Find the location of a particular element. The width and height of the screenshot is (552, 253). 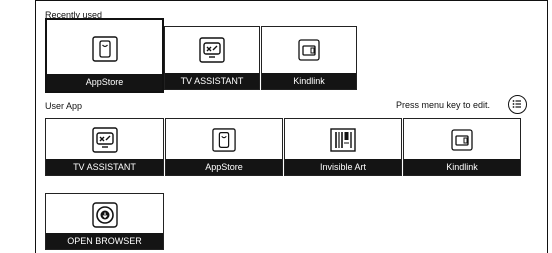

open-browser-icon is located at coordinates (104, 214).